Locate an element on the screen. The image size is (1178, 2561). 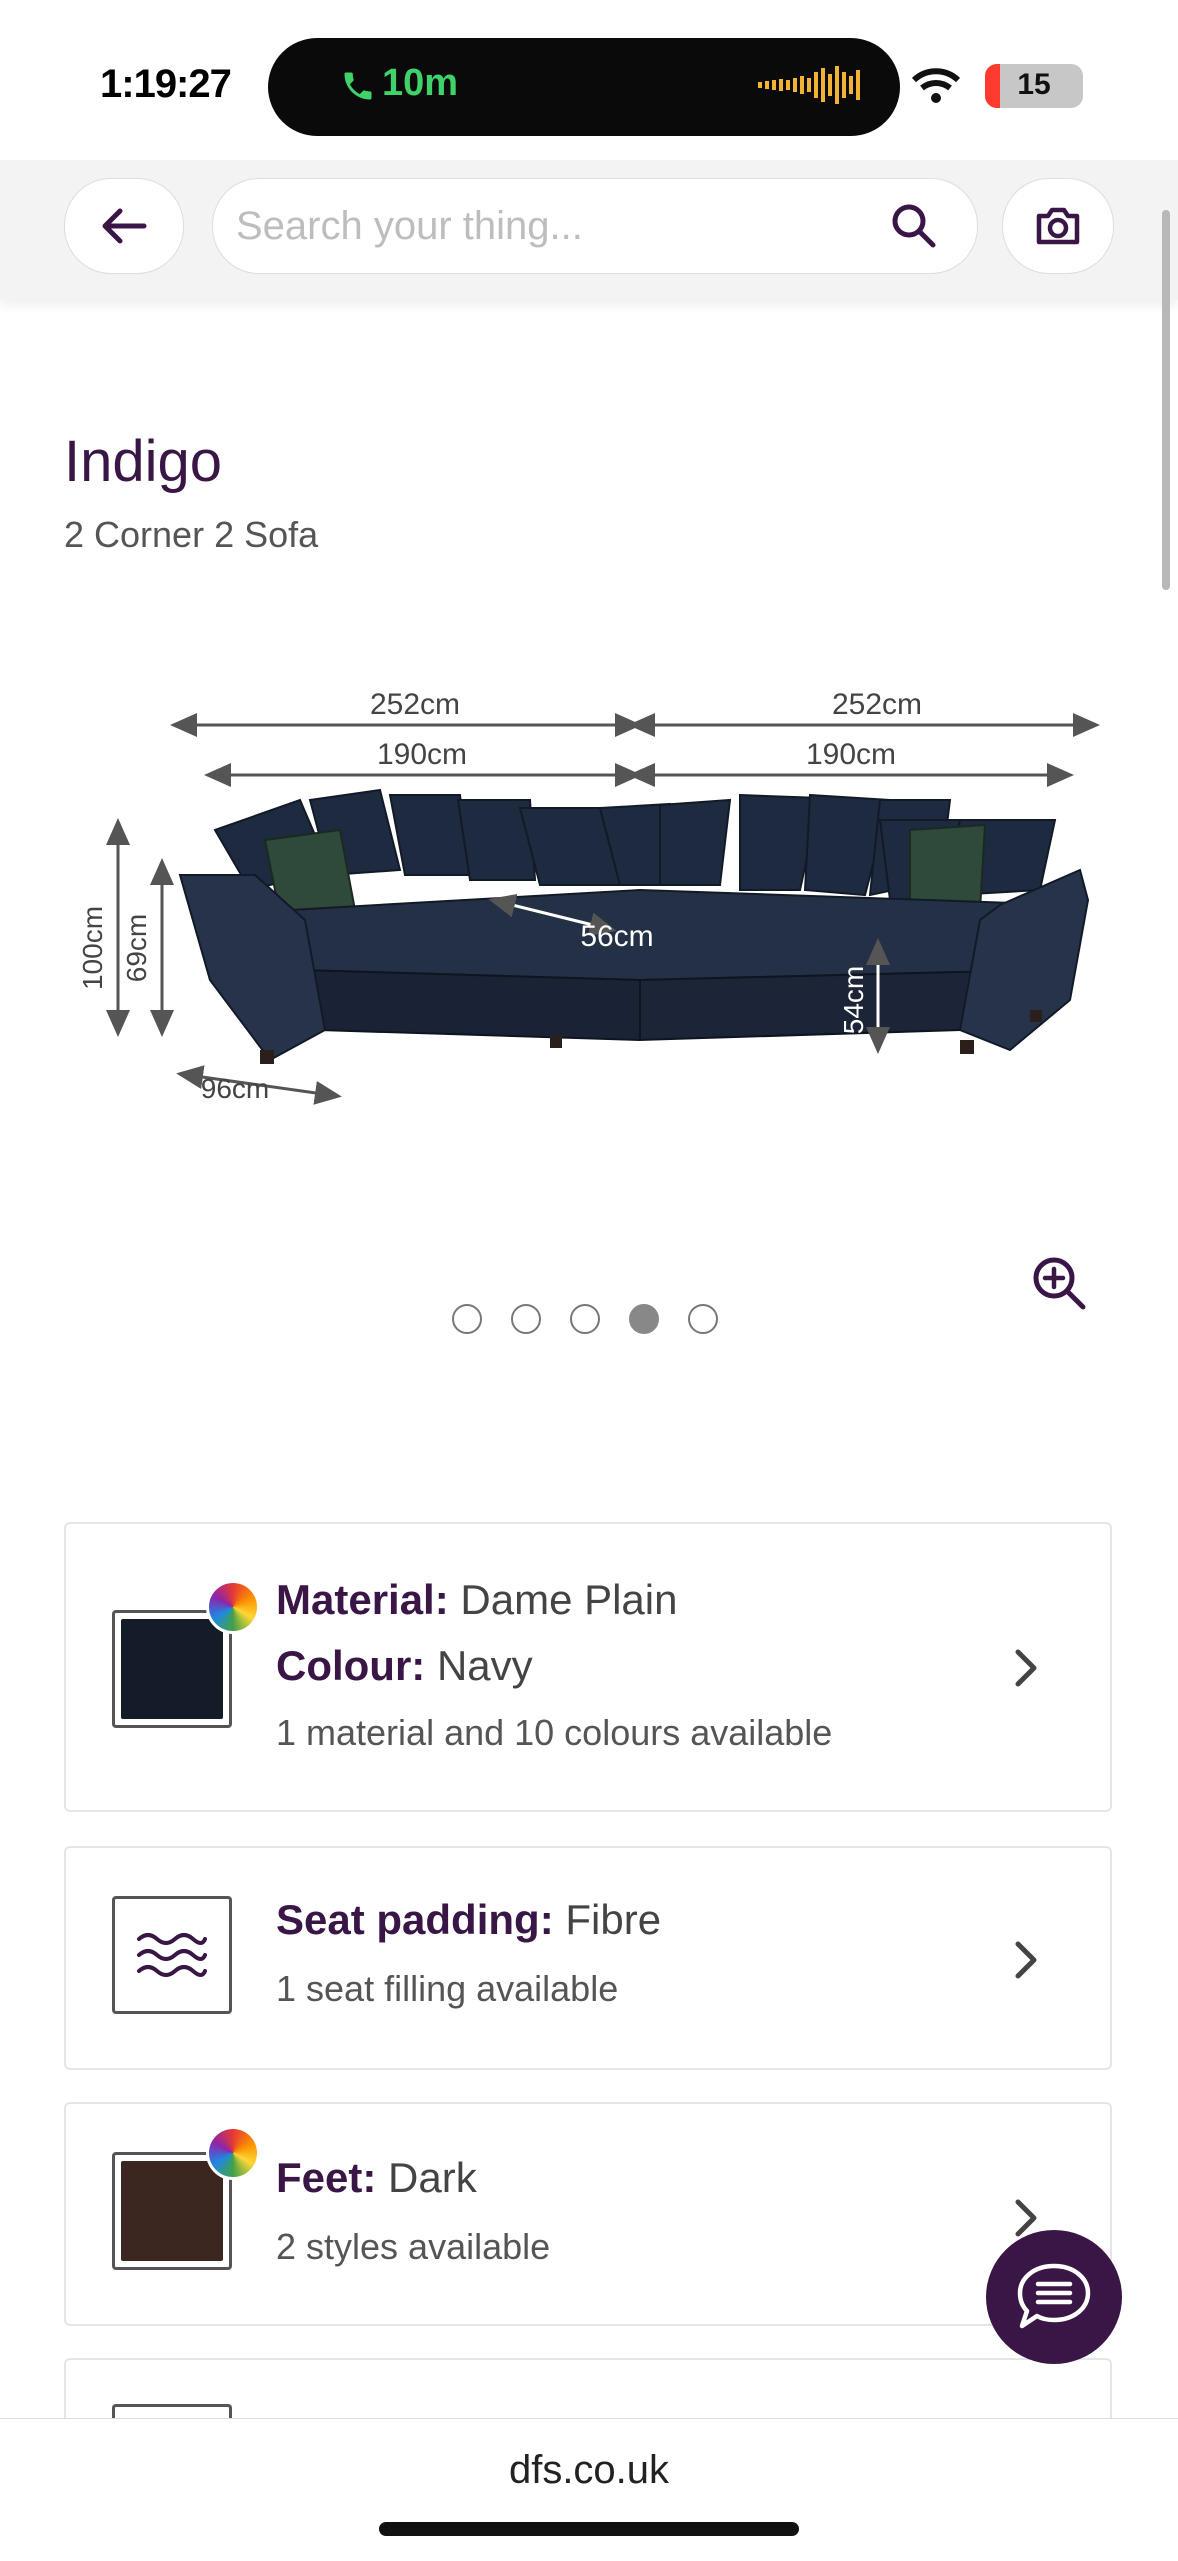
option-card-feet: Feet: Dark 2 styles available is located at coordinates (588, 2214).